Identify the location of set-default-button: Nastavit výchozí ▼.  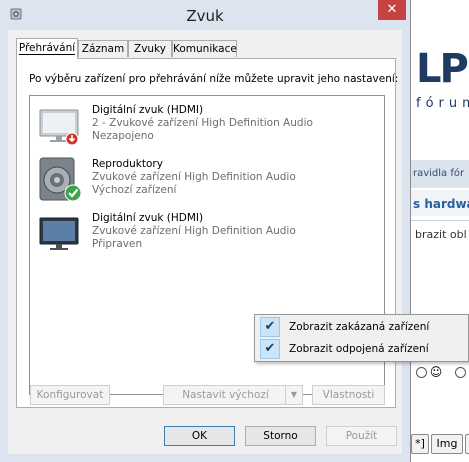
(233, 395).